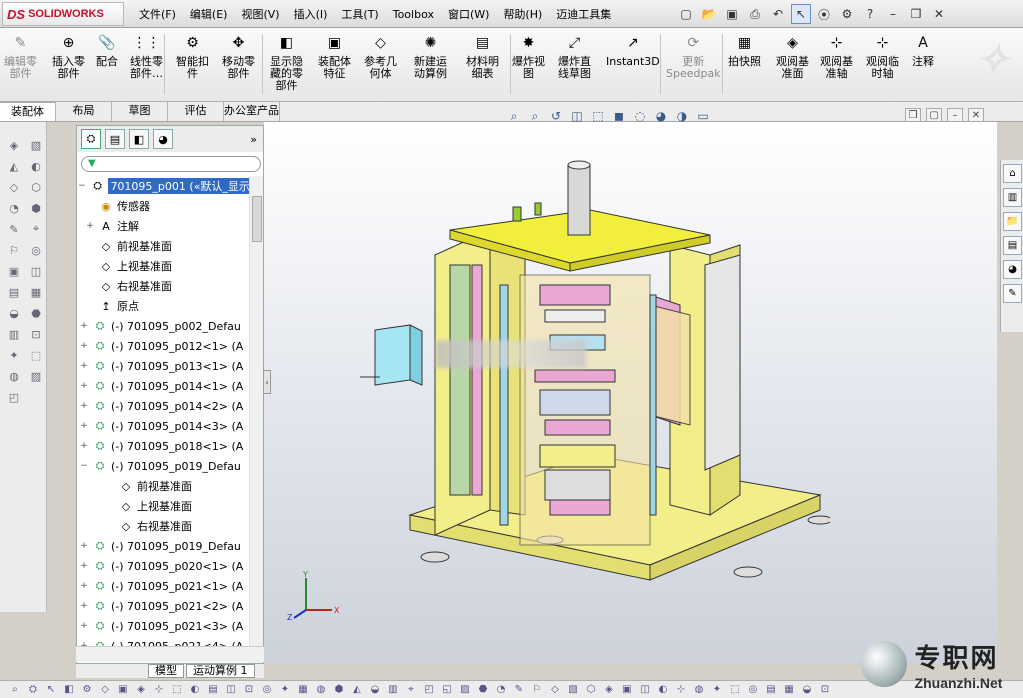 The image size is (1023, 698). What do you see at coordinates (14, 208) in the screenshot?
I see `left-tool-6-icon: ◔` at bounding box center [14, 208].